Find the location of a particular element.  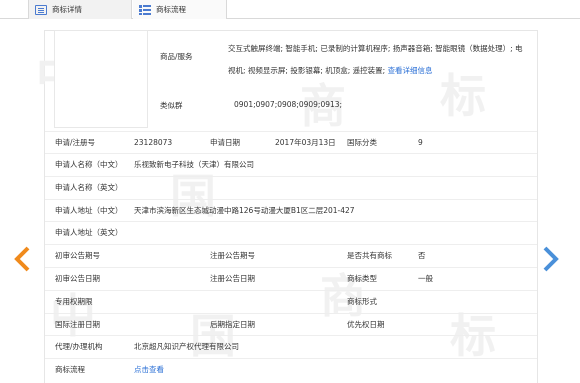

view-details-link: 查看详细信息 is located at coordinates (410, 70).